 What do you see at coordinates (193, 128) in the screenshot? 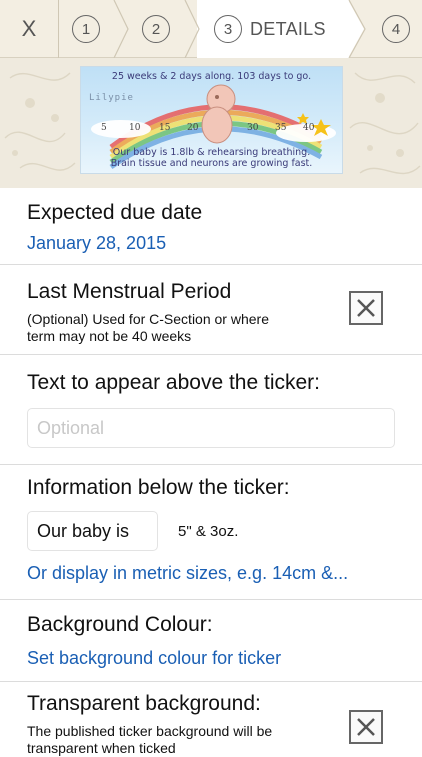
I see `ticker-scale-mark: 20` at bounding box center [193, 128].